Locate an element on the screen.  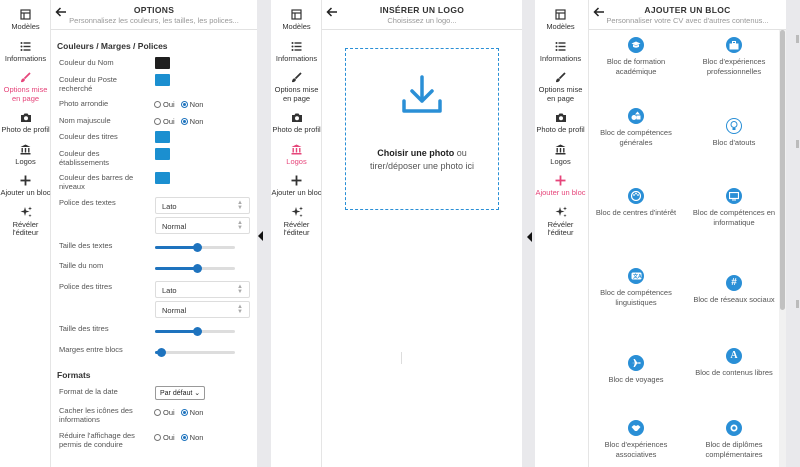
block-contenus-libres: A Bloc de contenus libres is located at coordinates (734, 363).